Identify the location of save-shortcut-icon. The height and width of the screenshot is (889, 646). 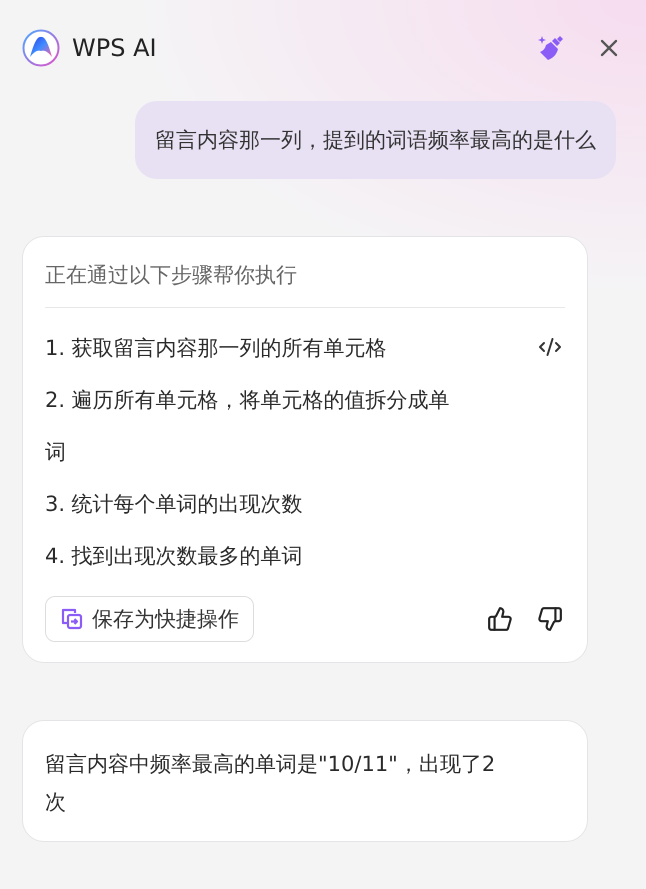
(72, 619).